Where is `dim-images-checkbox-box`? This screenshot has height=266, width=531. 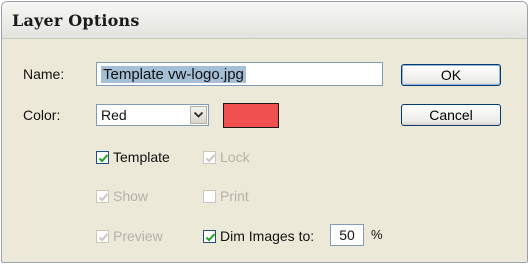
dim-images-checkbox-box is located at coordinates (209, 236).